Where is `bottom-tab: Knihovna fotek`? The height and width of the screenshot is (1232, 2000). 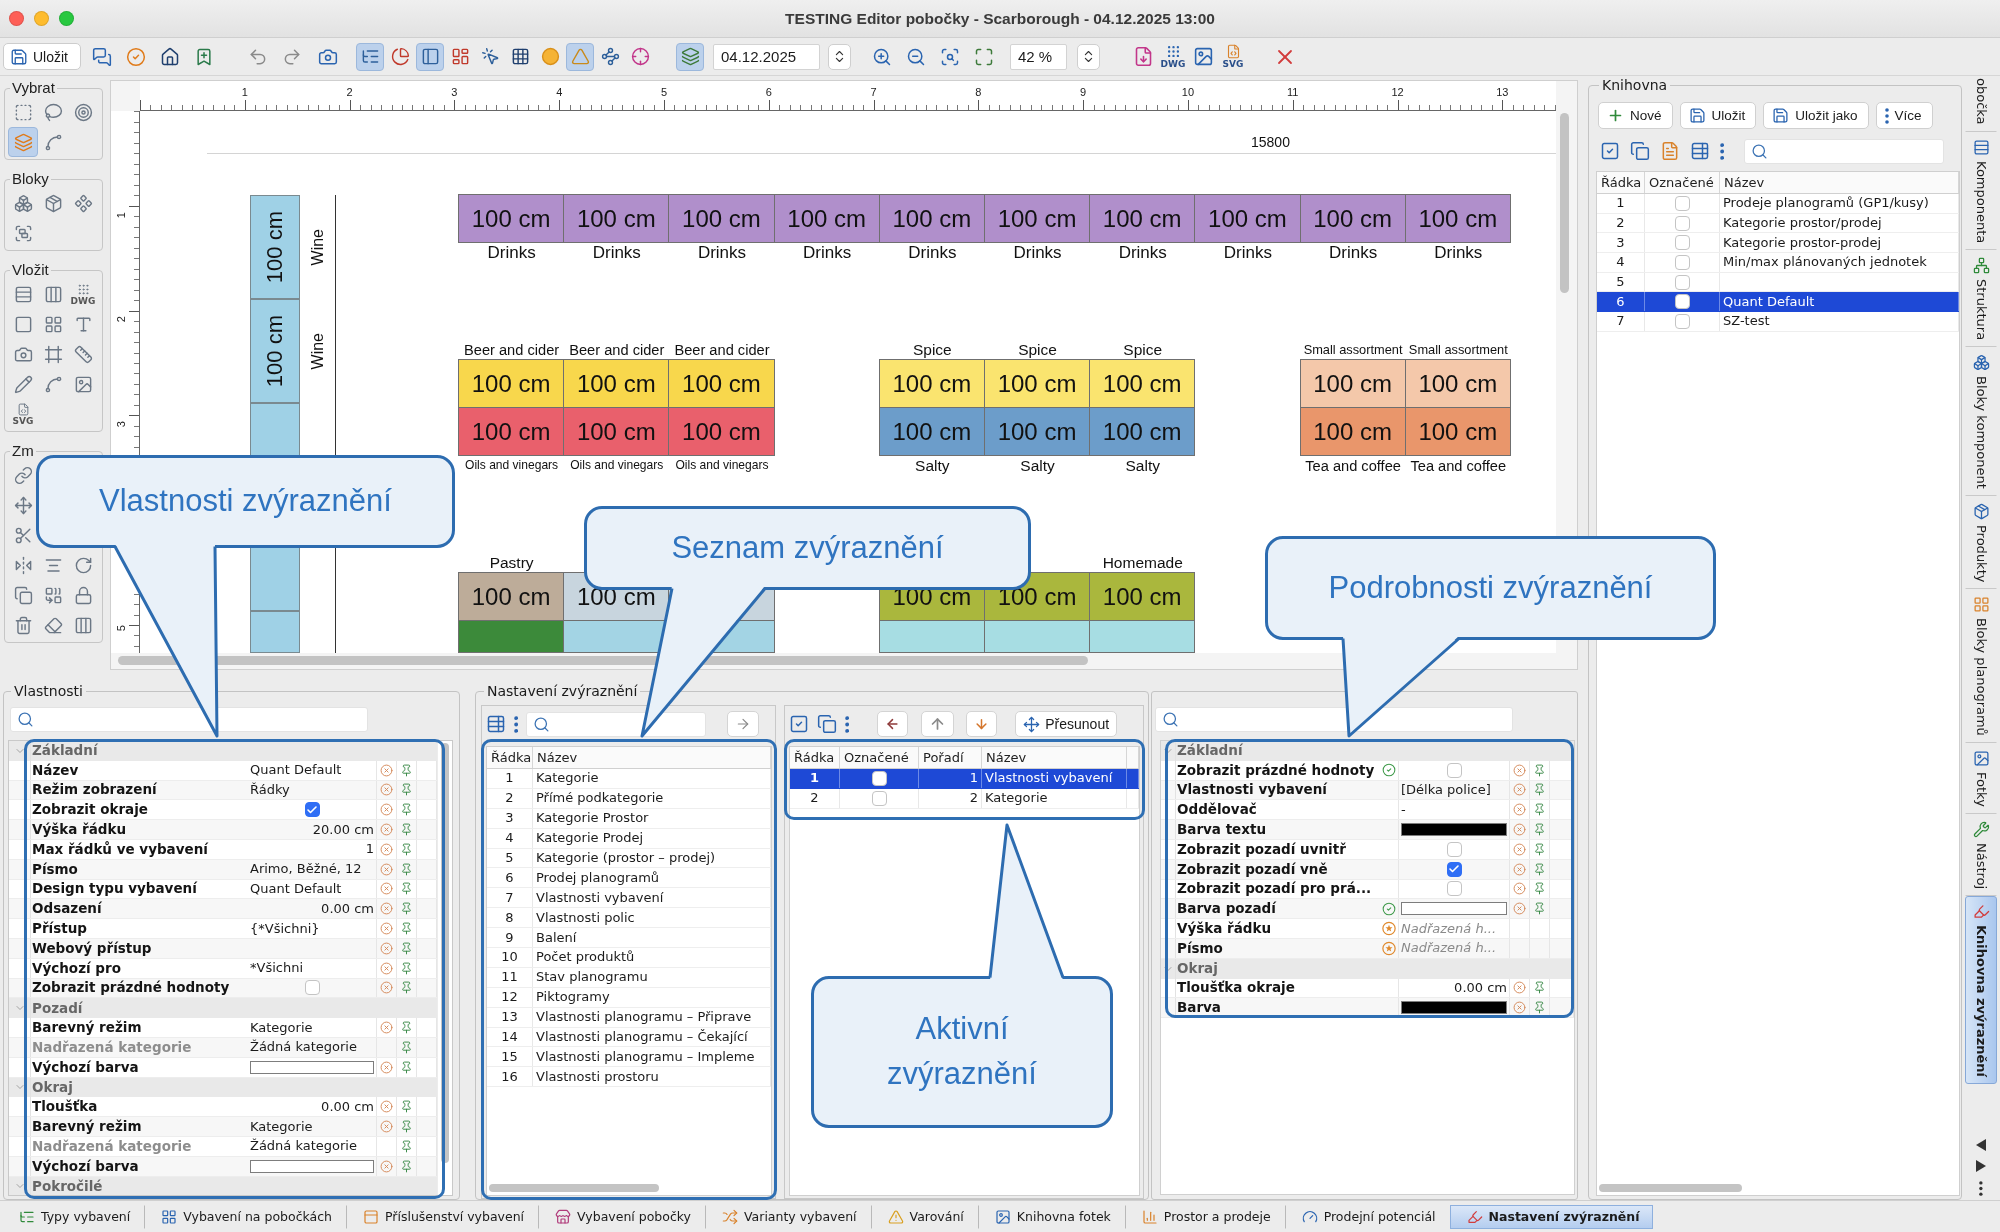
bottom-tab: Knihovna fotek is located at coordinates (1051, 1216).